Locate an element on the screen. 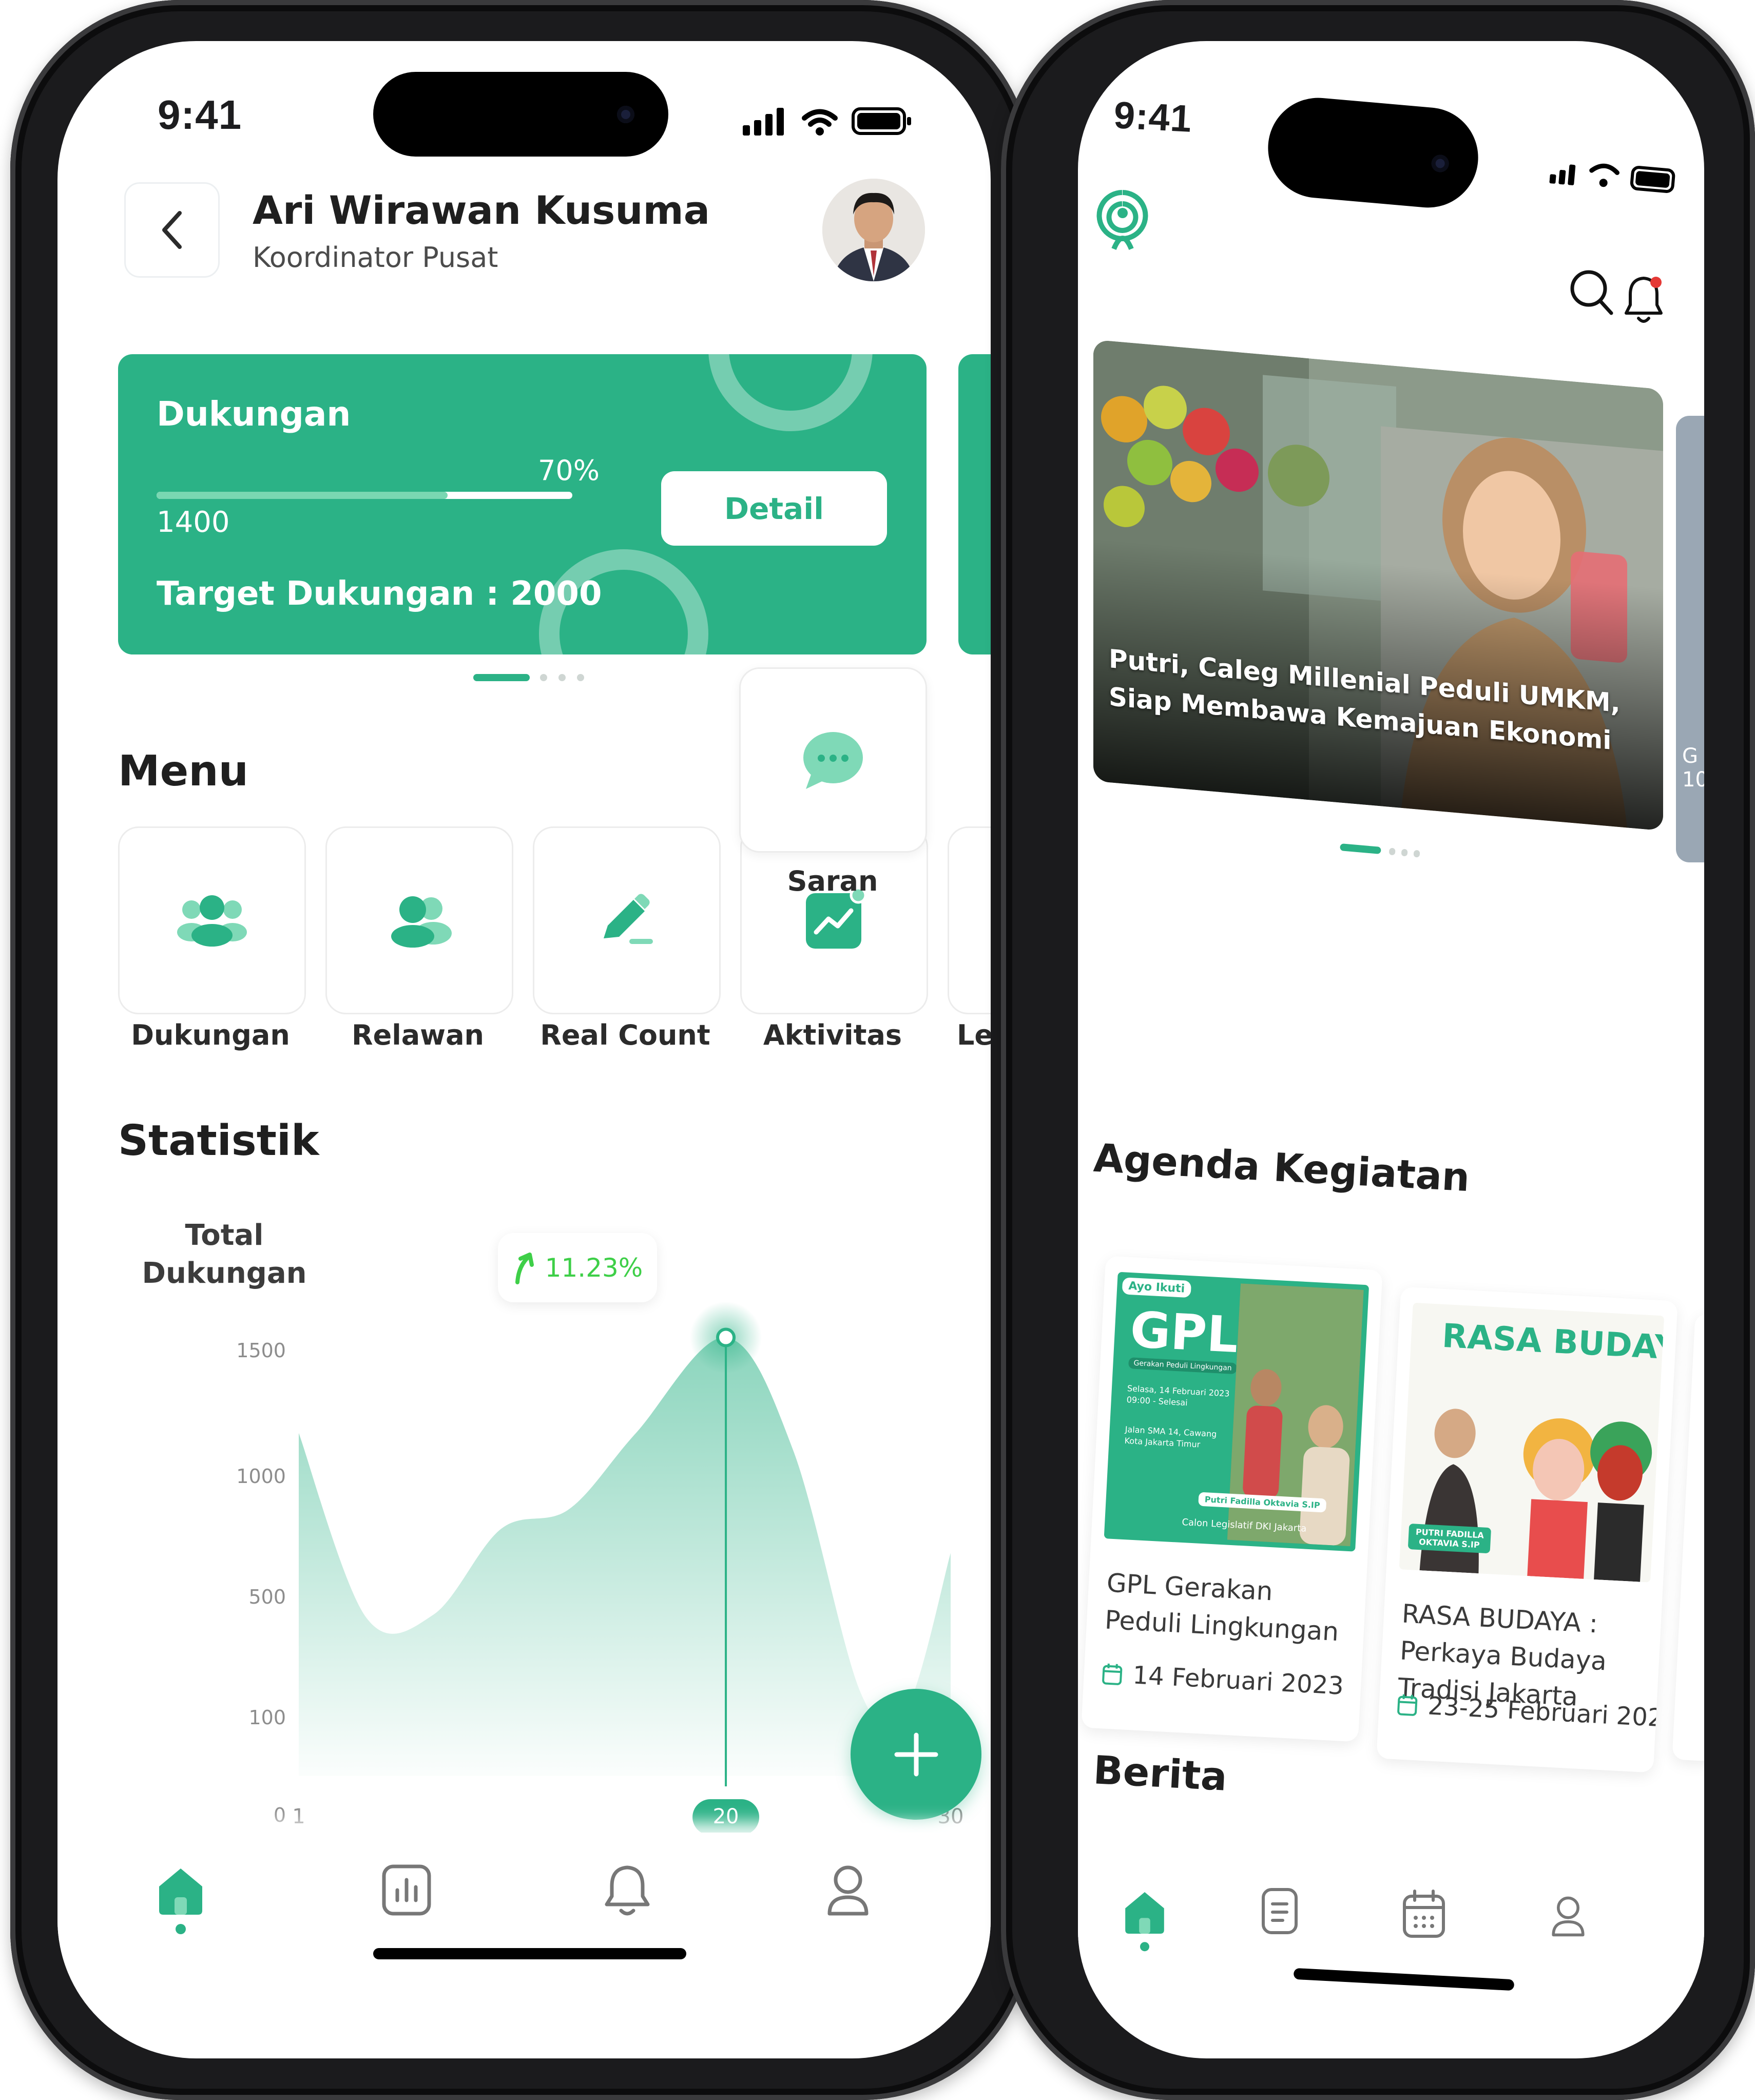 This screenshot has height=2100, width=1755. menu-label-saran: Saran is located at coordinates (832, 881).